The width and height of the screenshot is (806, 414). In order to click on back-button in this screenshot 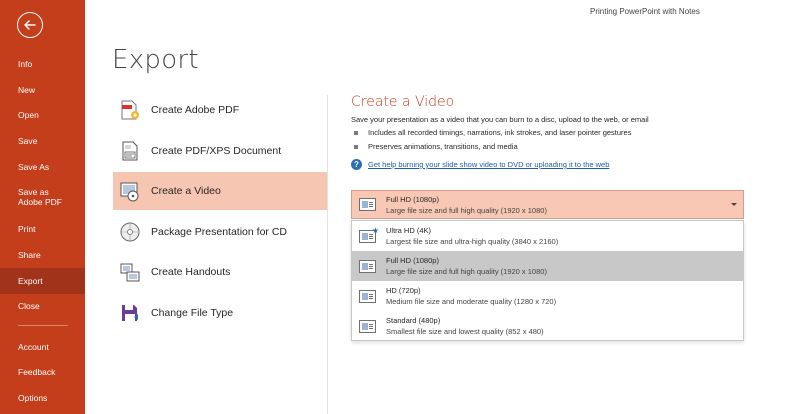, I will do `click(30, 25)`.